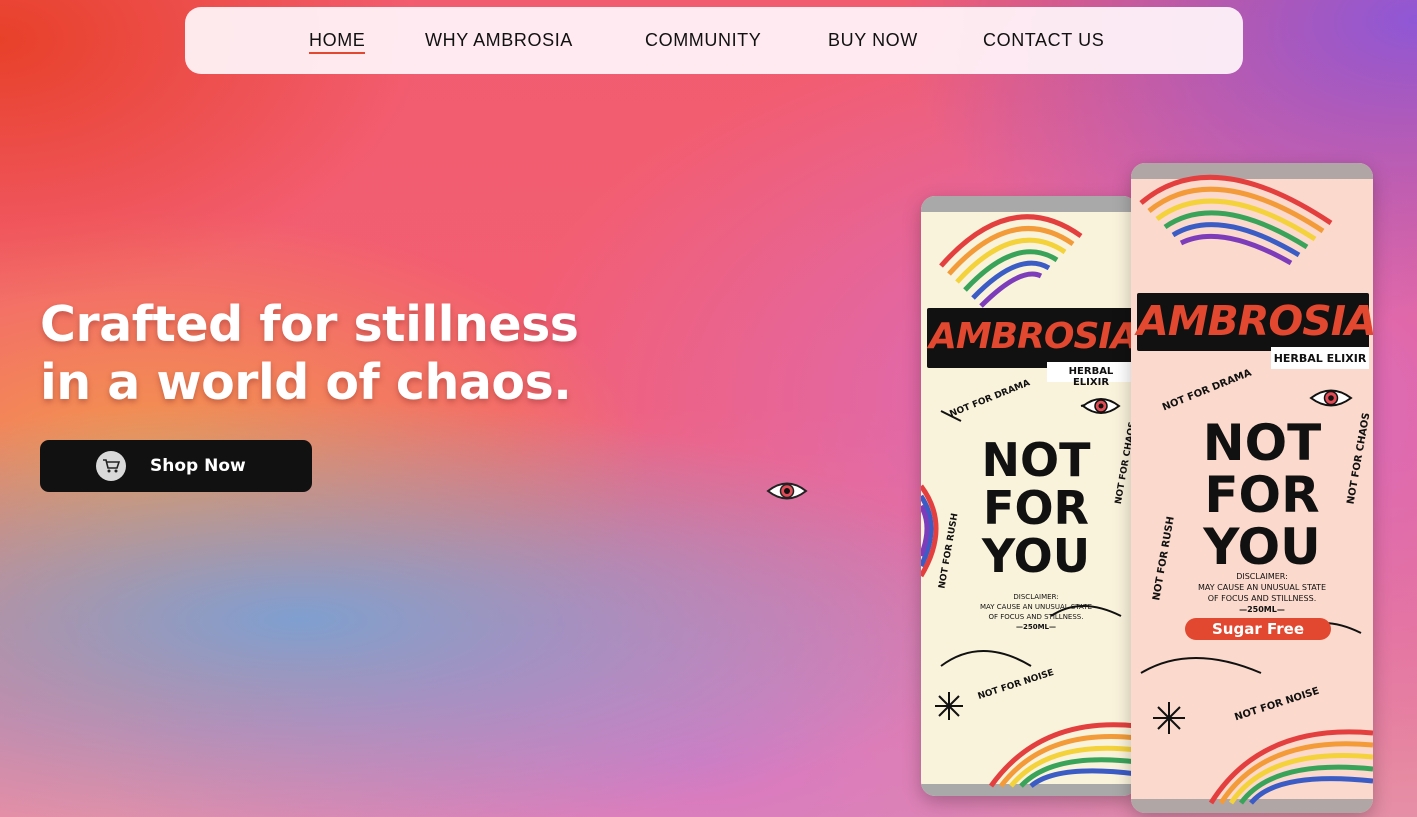 The image size is (1417, 817). I want to click on can-headline-you-left: YOU, so click(1036, 556).